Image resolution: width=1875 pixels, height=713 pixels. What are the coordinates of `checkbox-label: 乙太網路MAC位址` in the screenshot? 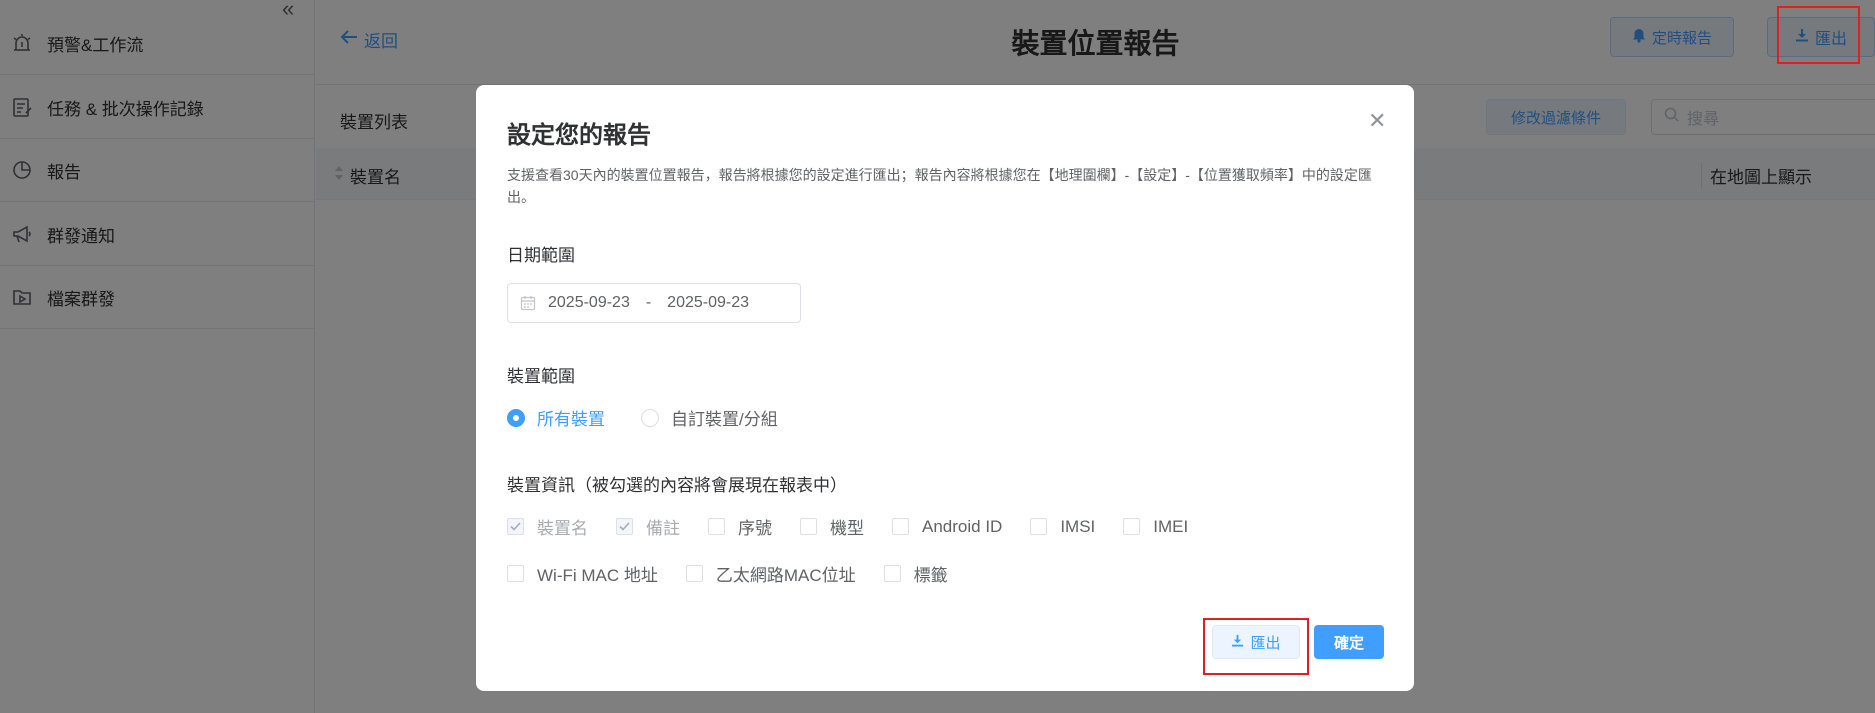 It's located at (785, 575).